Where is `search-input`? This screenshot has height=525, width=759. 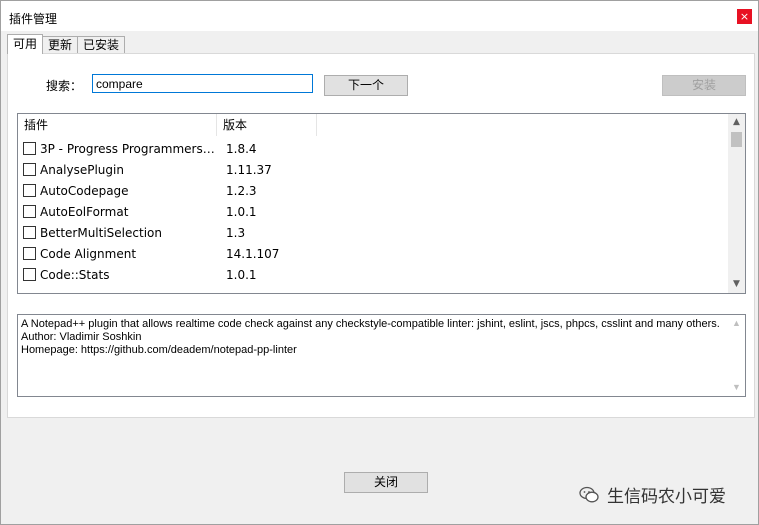 search-input is located at coordinates (202, 83).